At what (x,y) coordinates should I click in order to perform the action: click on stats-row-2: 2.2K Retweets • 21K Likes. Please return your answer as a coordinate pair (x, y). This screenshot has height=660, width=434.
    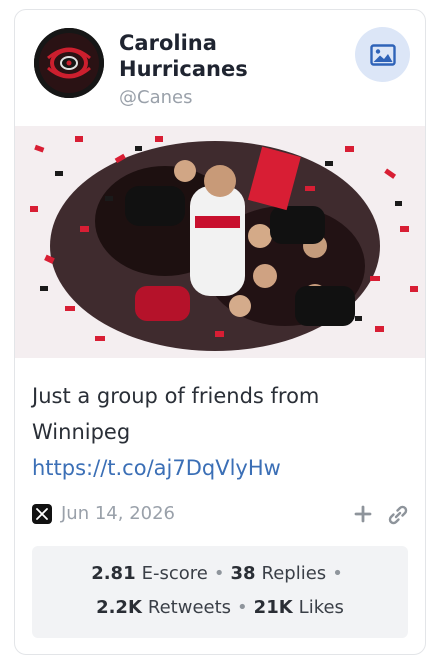
    Looking at the image, I should click on (220, 607).